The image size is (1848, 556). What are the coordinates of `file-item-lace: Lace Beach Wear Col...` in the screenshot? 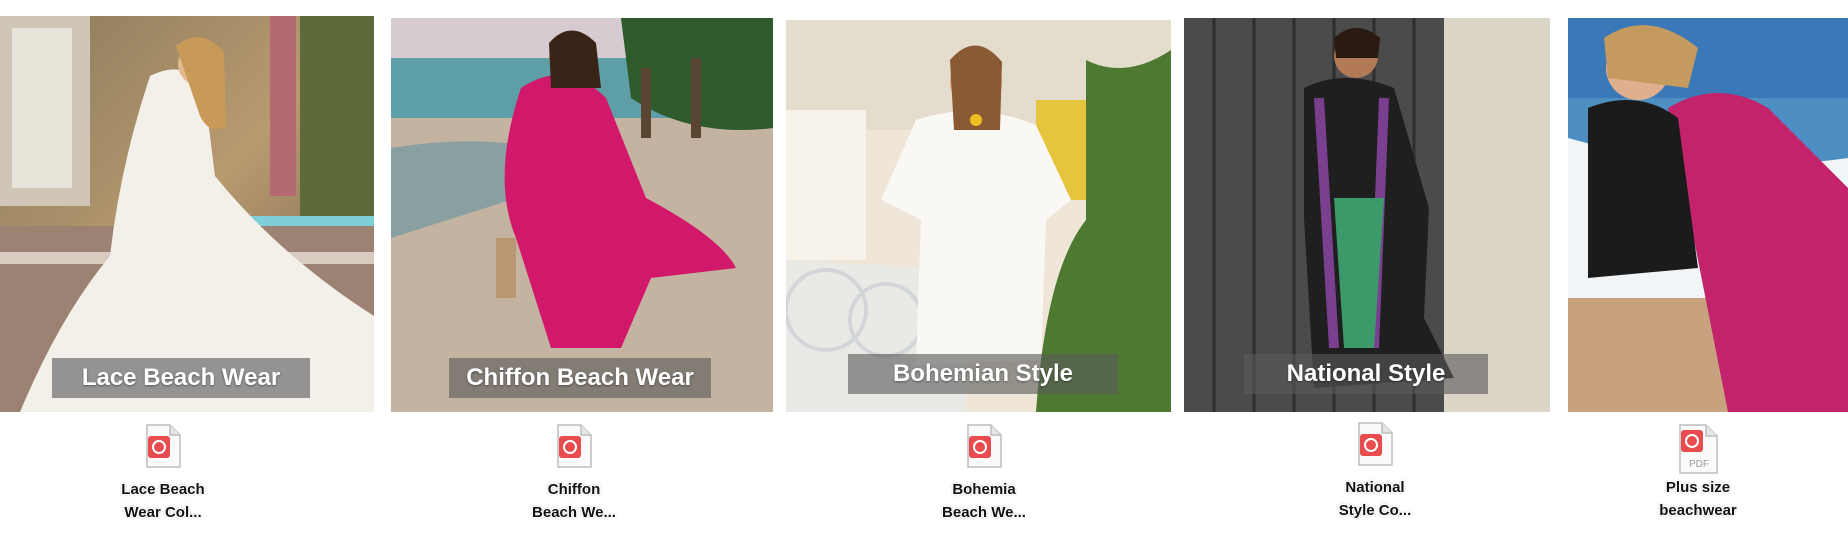 It's located at (163, 474).